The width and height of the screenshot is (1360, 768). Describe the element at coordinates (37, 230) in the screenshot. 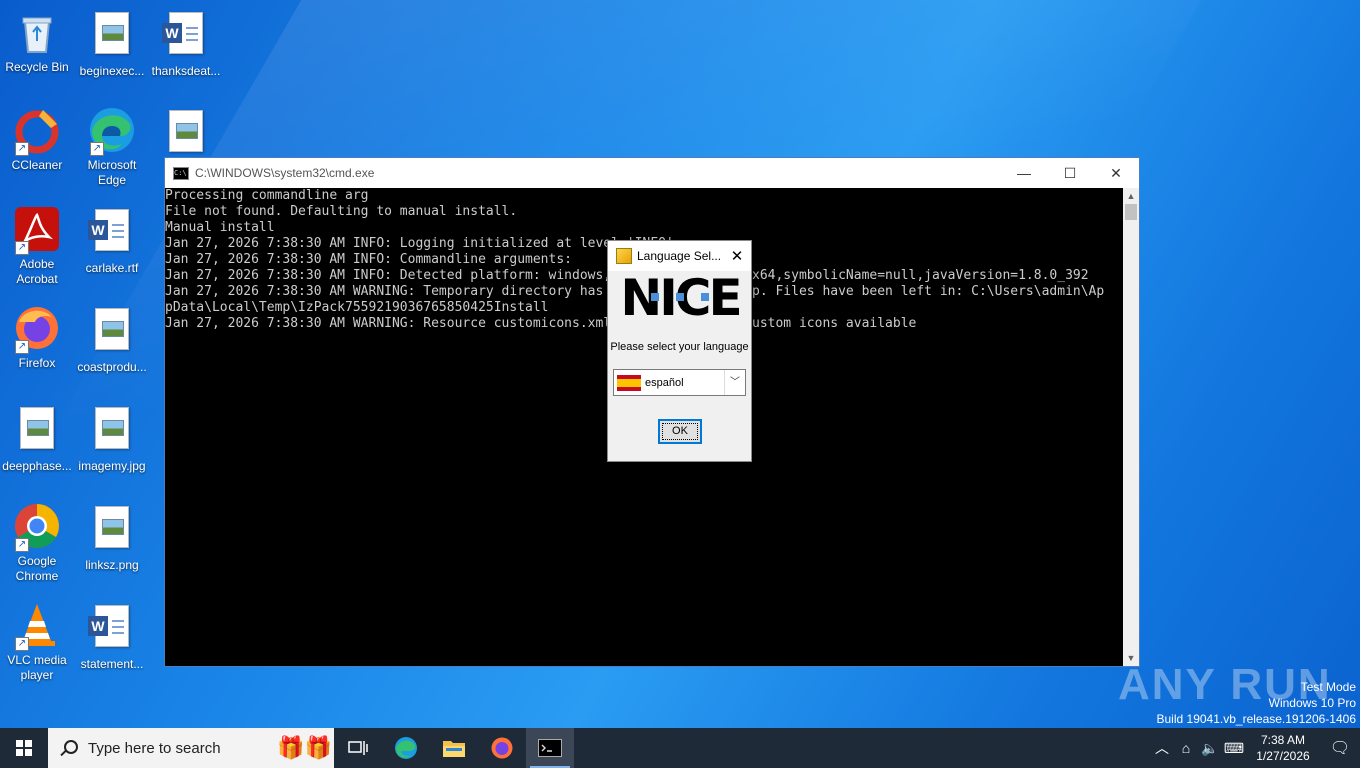

I see `acrobat-icon: ↗` at that location.